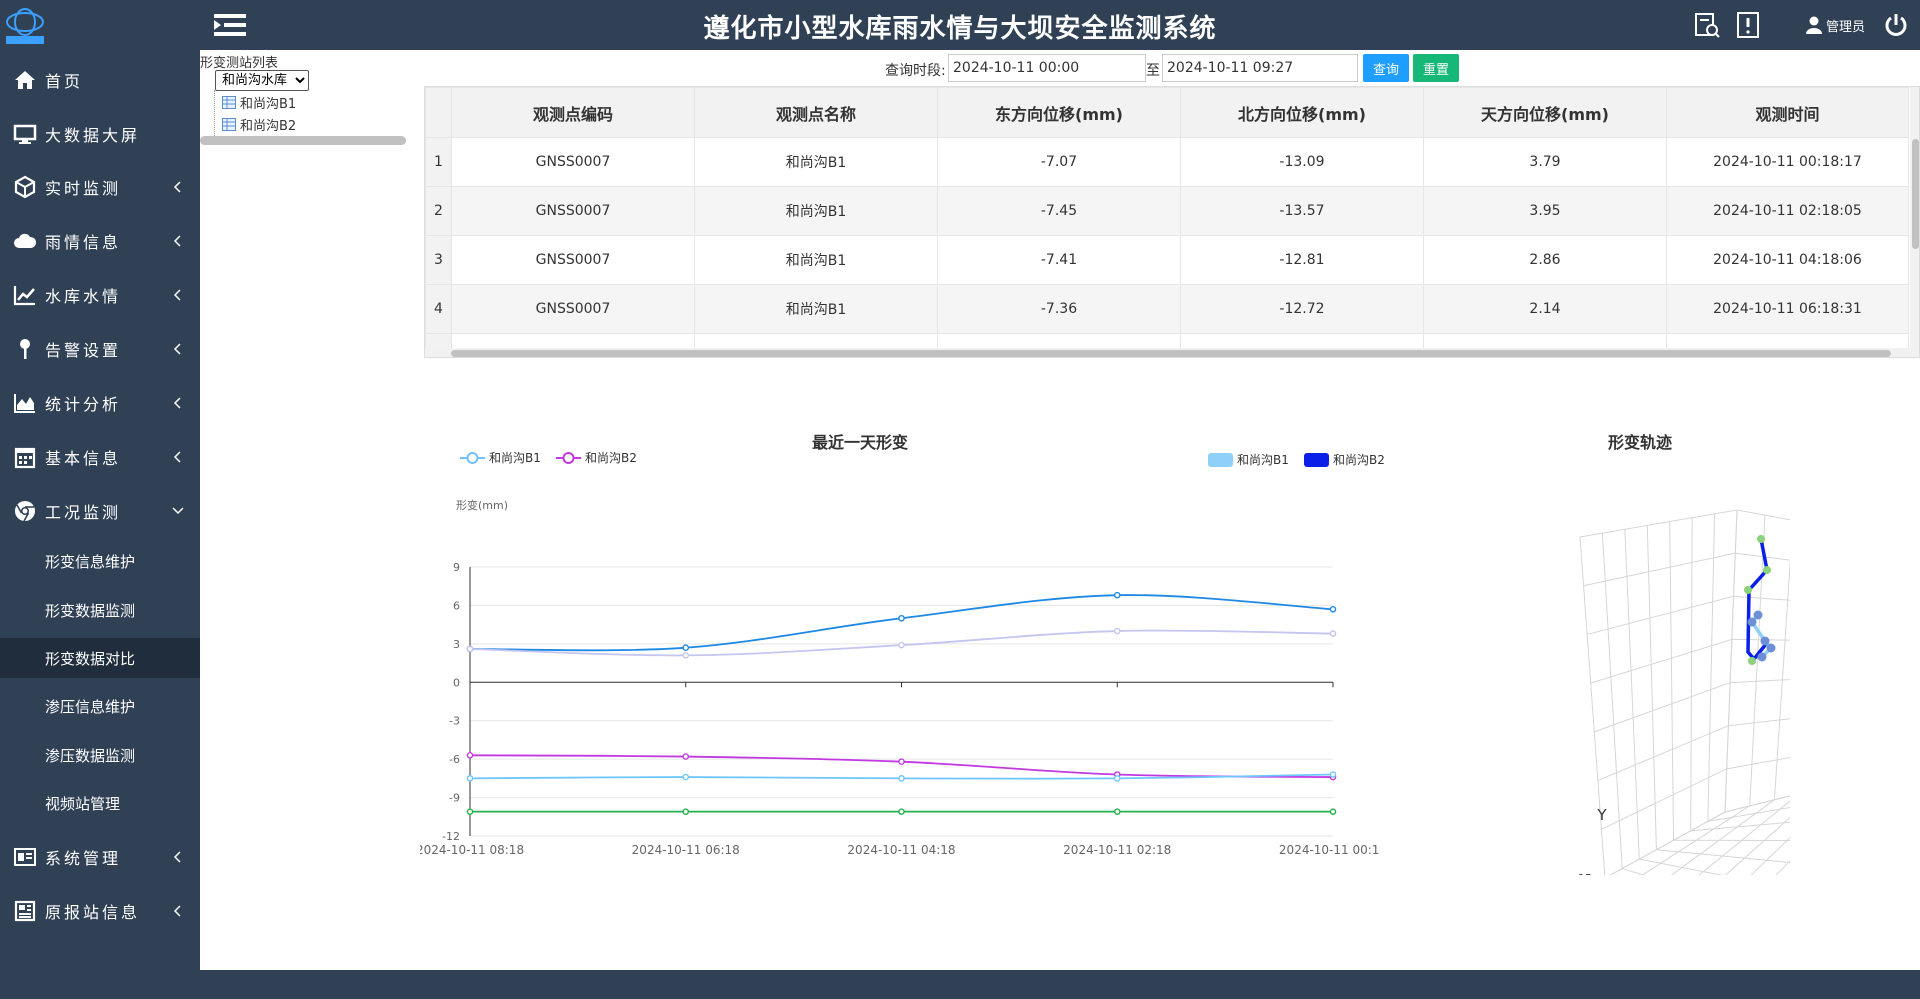 This screenshot has width=1920, height=999. What do you see at coordinates (100, 511) in the screenshot?
I see `sidebar-item-9: 工况监测` at bounding box center [100, 511].